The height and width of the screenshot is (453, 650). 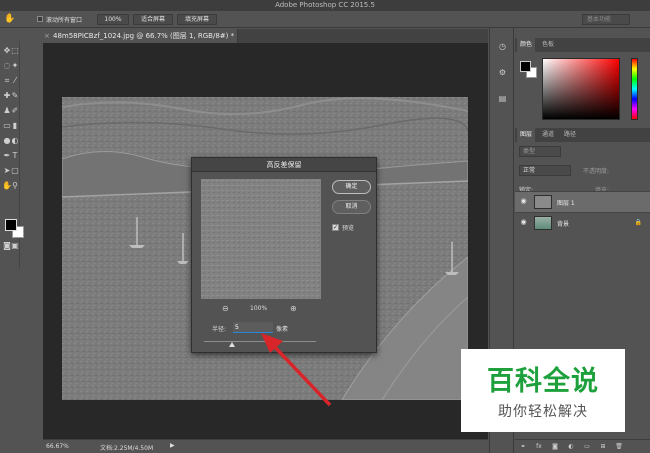 What do you see at coordinates (525, 66) in the screenshot?
I see `panel-foreground-swatch` at bounding box center [525, 66].